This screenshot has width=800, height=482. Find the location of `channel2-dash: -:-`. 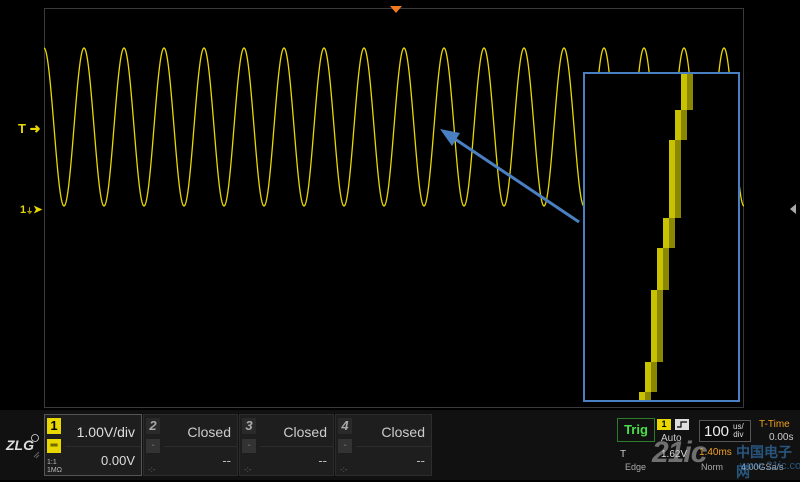

channel2-dash: -:- is located at coordinates (152, 469).